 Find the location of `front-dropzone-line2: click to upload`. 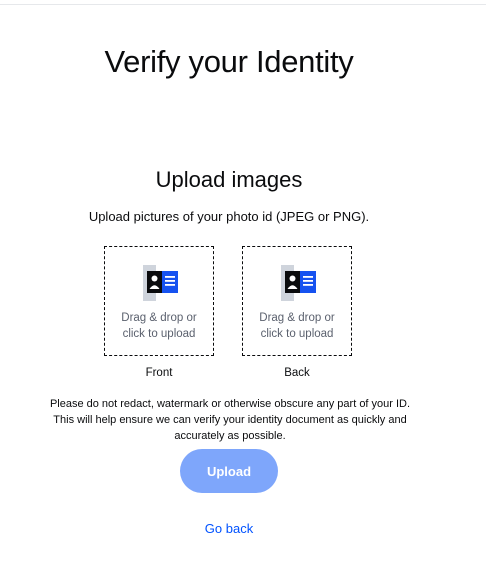

front-dropzone-line2: click to upload is located at coordinates (159, 334).